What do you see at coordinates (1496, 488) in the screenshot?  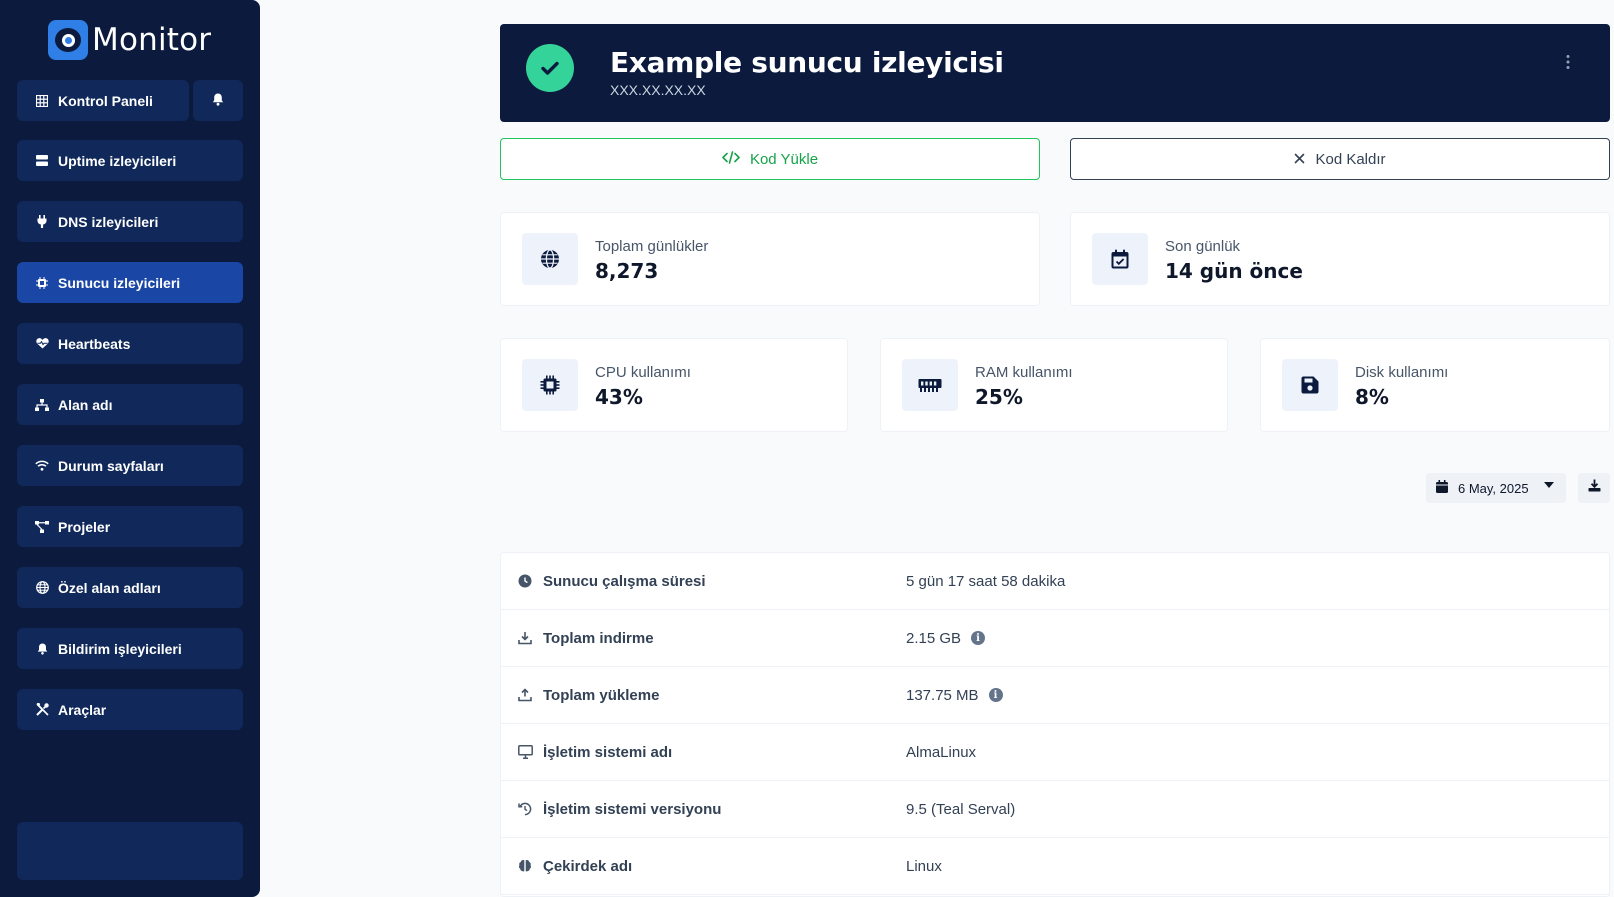 I see `date-picker-button: 6 May, 2025` at bounding box center [1496, 488].